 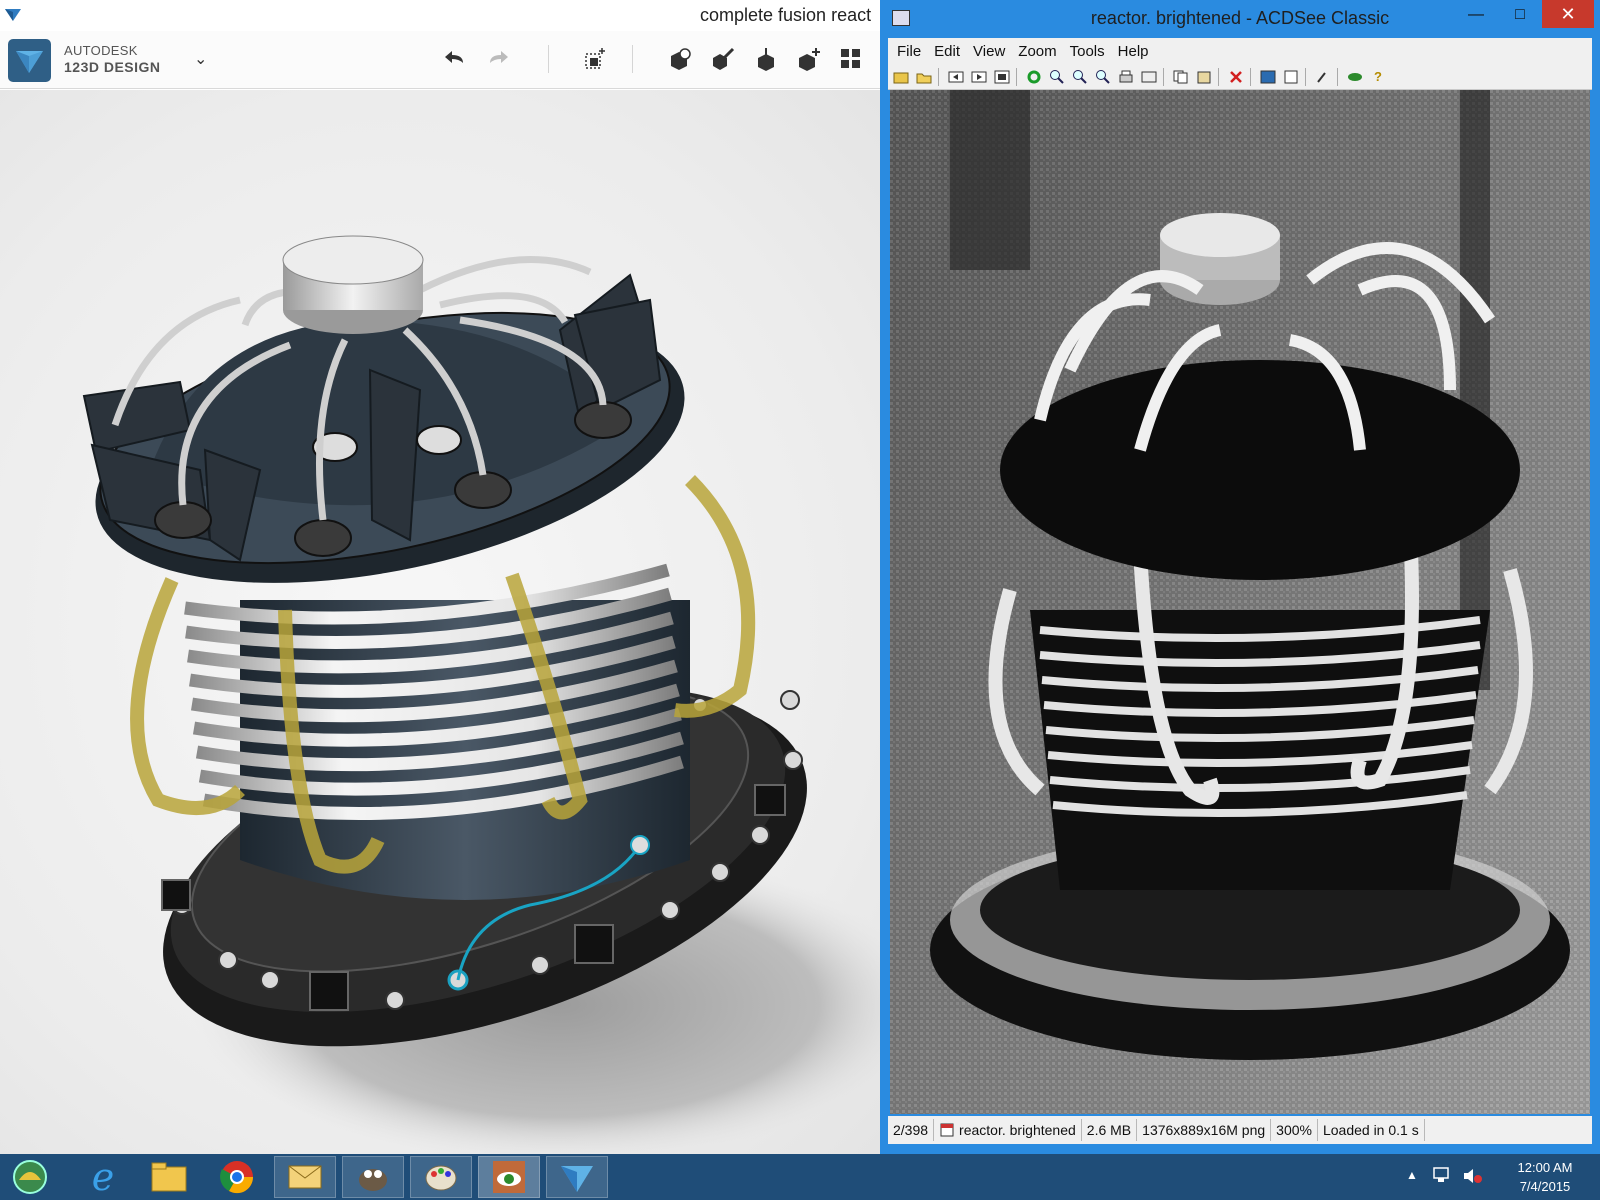 I want to click on mail-icon, so click(x=305, y=1177).